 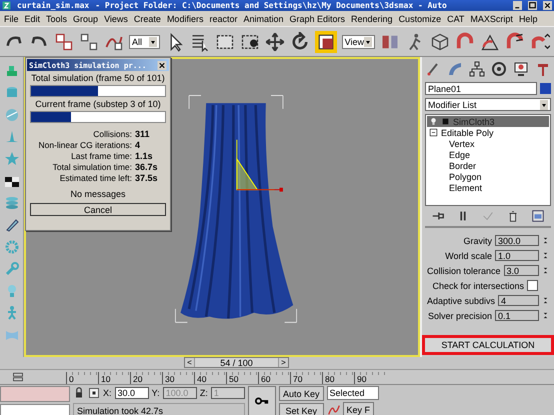 I want to click on menu-item: Group, so click(x=85, y=19).